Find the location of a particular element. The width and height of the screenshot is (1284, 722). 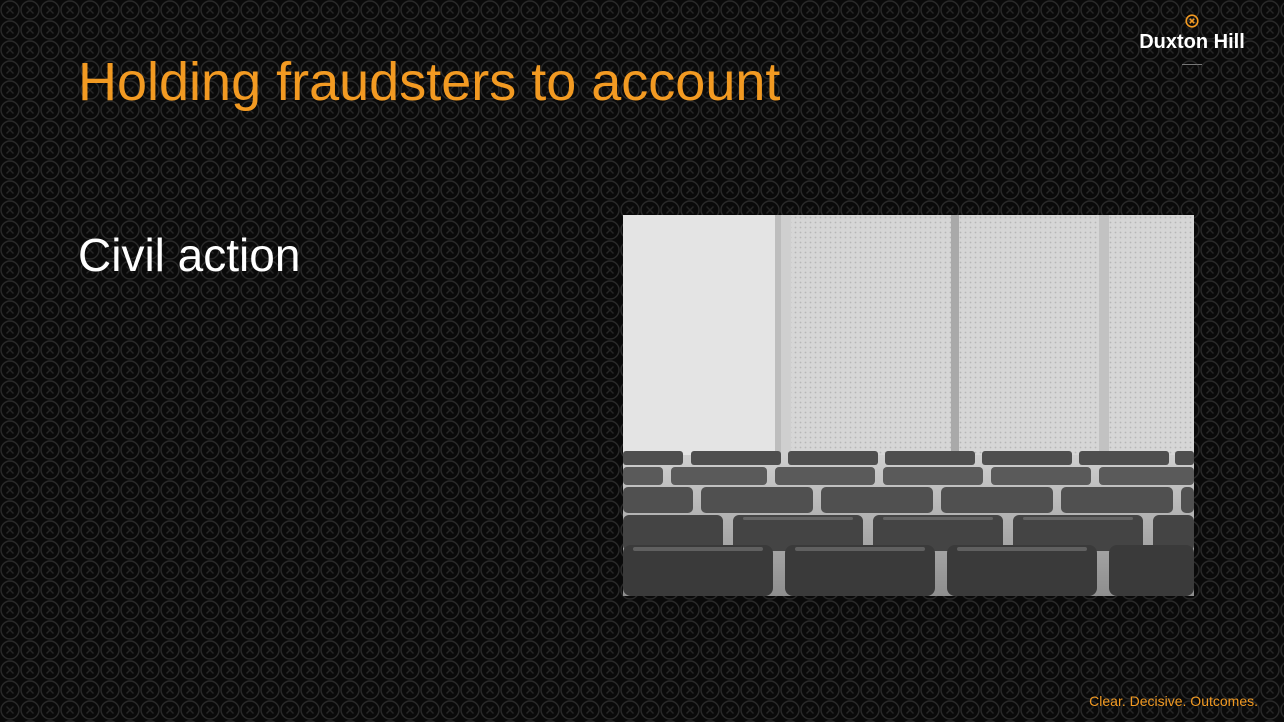

brand-logo: Duxton Hill is located at coordinates (1192, 39).